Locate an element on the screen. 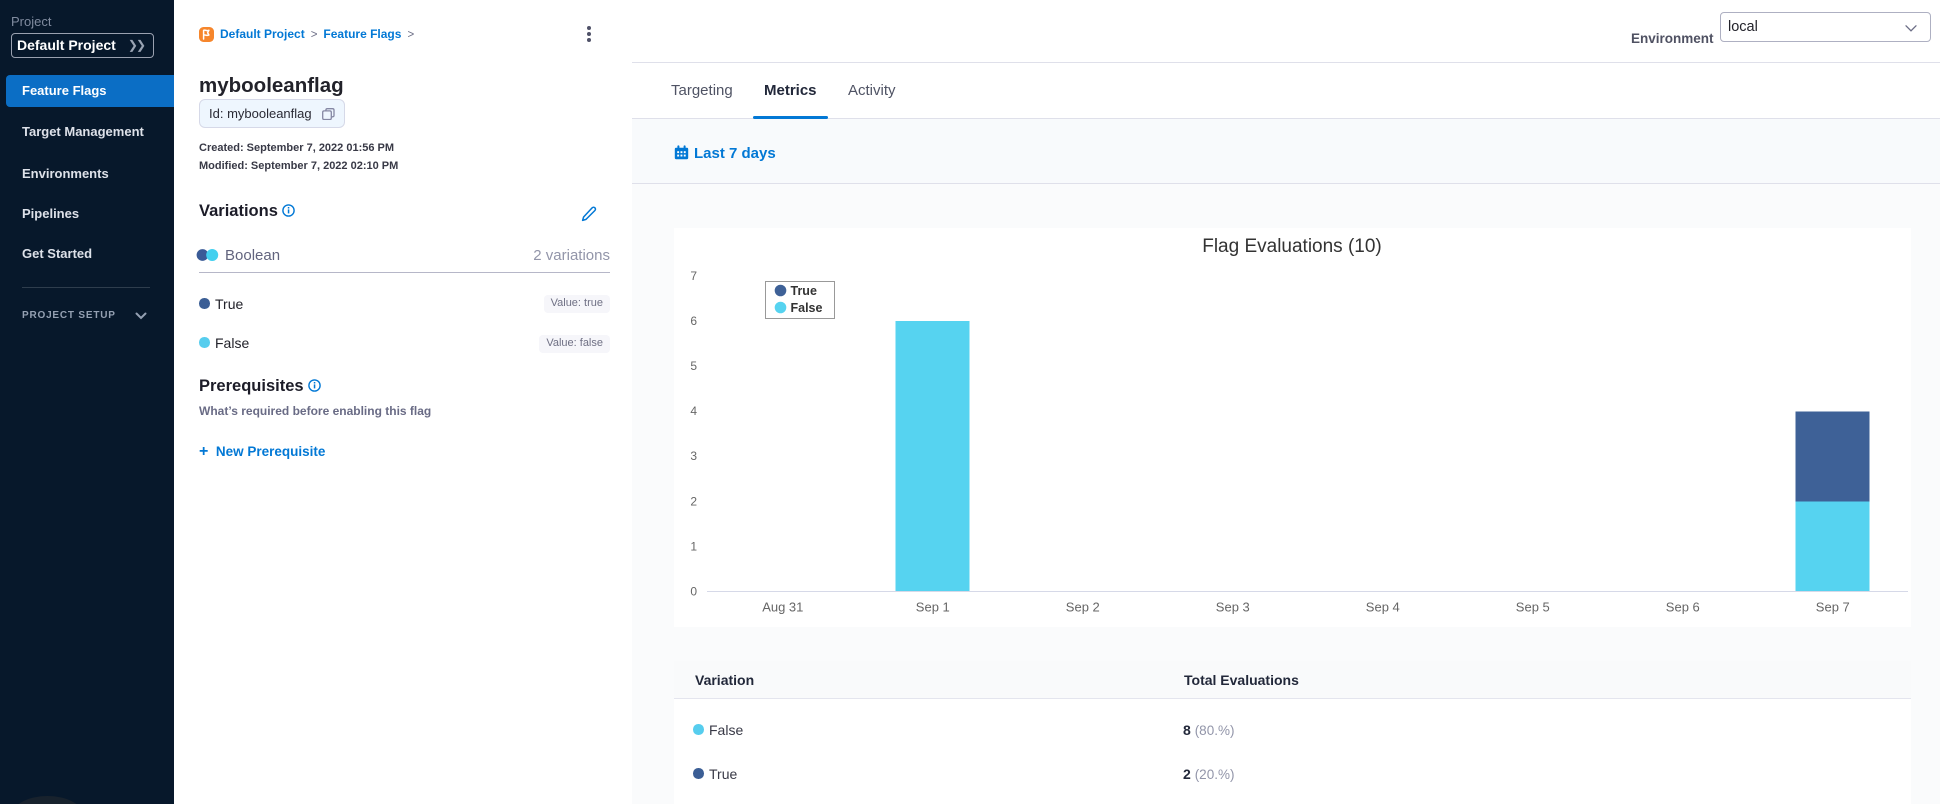  svg-text: Sep 3 is located at coordinates (1233, 607).